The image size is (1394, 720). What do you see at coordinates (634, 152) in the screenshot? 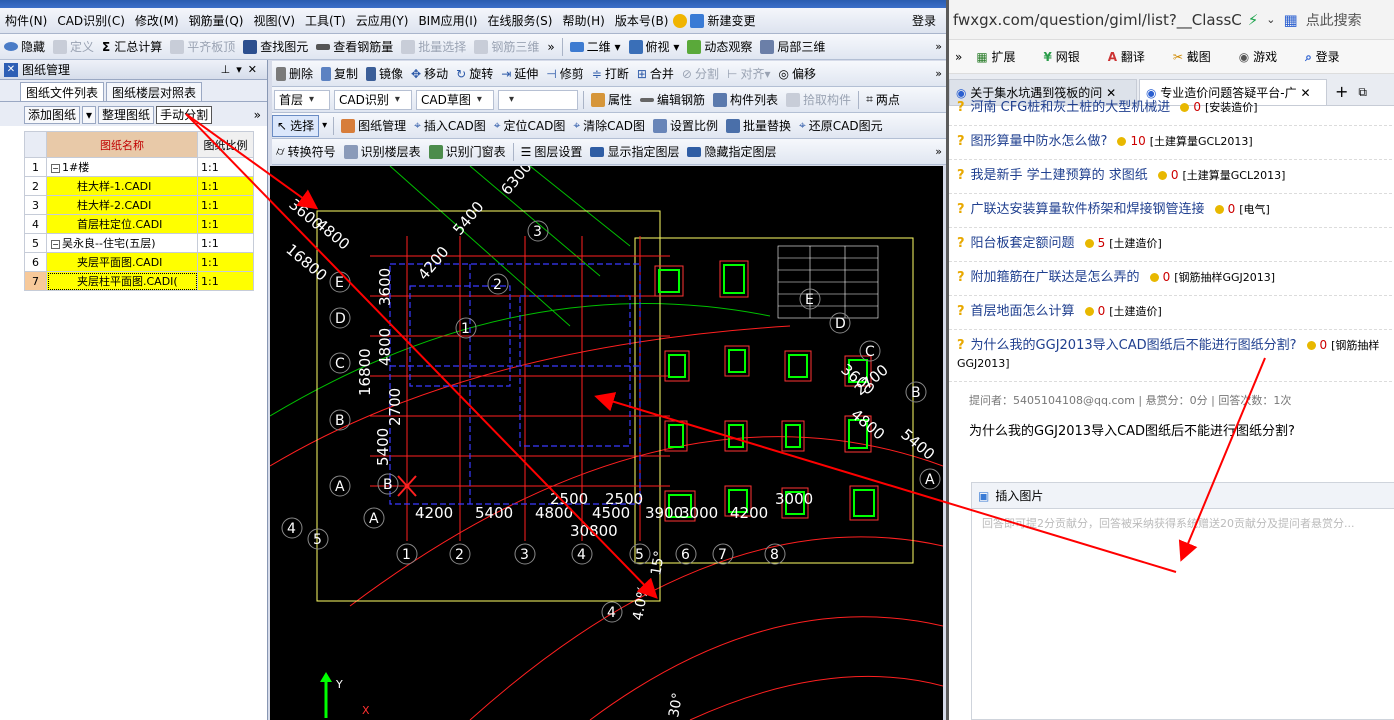
I see `show-layer-button: 显示指定图层` at bounding box center [634, 152].